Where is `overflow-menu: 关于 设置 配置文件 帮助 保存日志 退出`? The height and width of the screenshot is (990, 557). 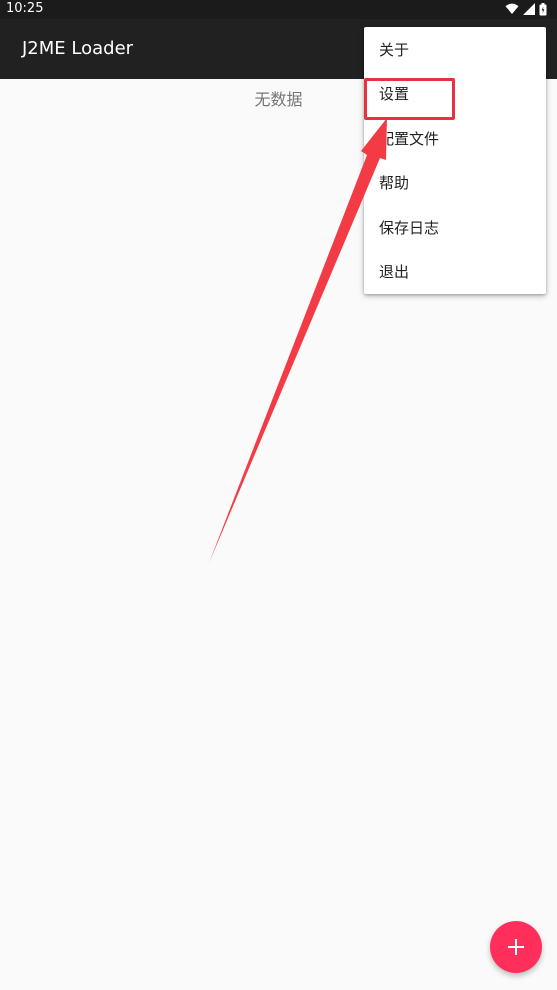 overflow-menu: 关于 设置 配置文件 帮助 保存日志 退出 is located at coordinates (455, 160).